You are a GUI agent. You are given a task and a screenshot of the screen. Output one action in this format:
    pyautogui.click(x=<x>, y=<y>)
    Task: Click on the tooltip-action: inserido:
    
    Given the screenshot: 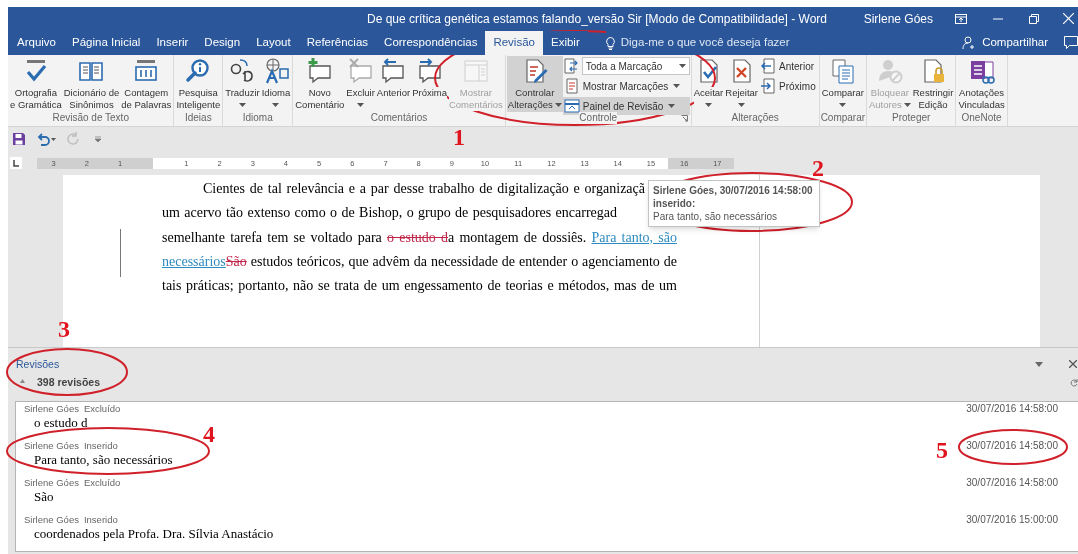 What is the action you would take?
    pyautogui.click(x=675, y=203)
    